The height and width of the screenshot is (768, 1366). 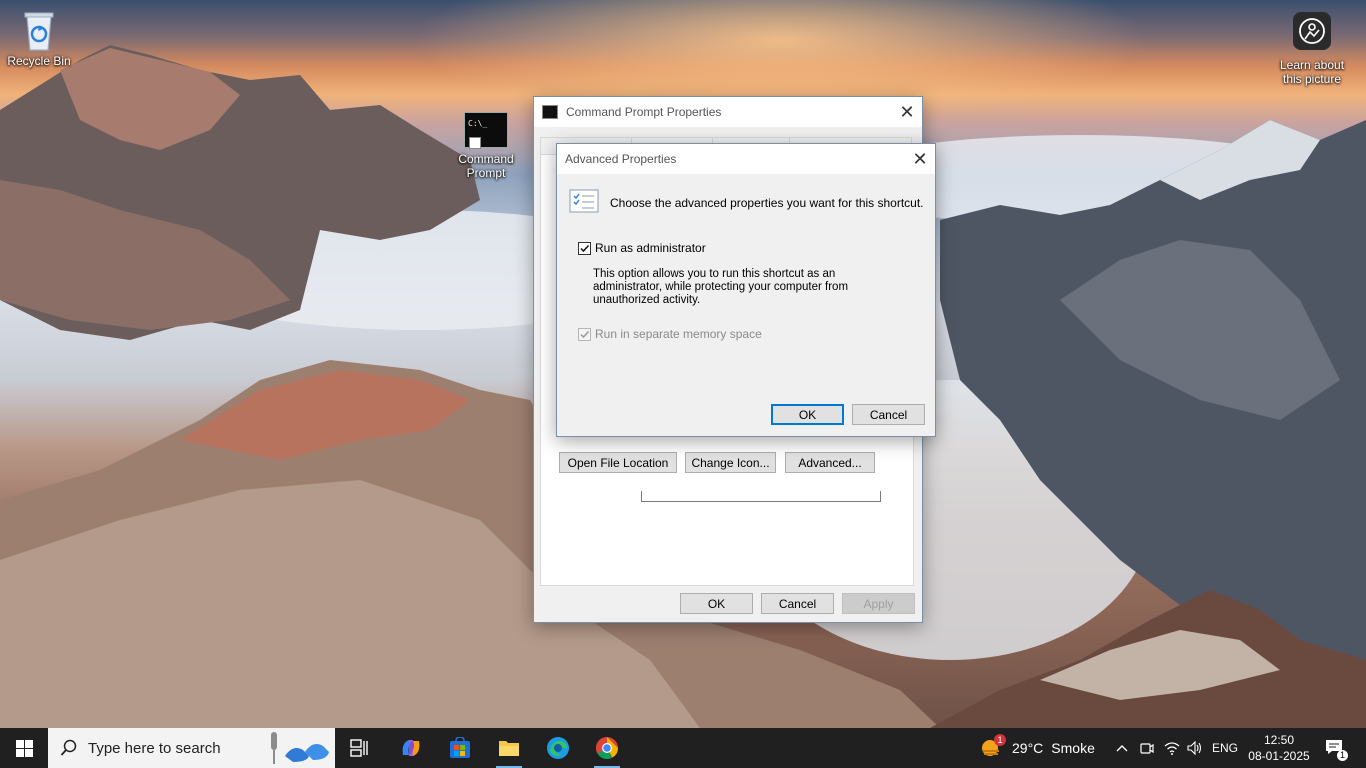 I want to click on chrome-button, so click(x=607, y=748).